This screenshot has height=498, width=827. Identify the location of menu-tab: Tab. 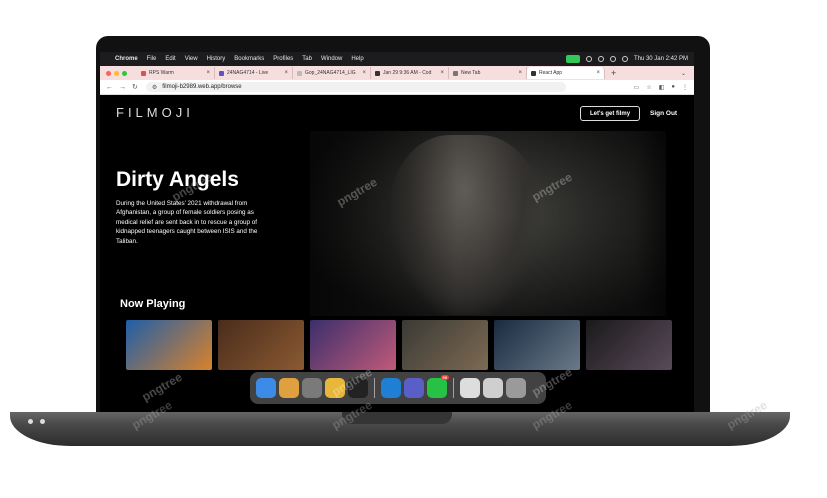
(307, 59).